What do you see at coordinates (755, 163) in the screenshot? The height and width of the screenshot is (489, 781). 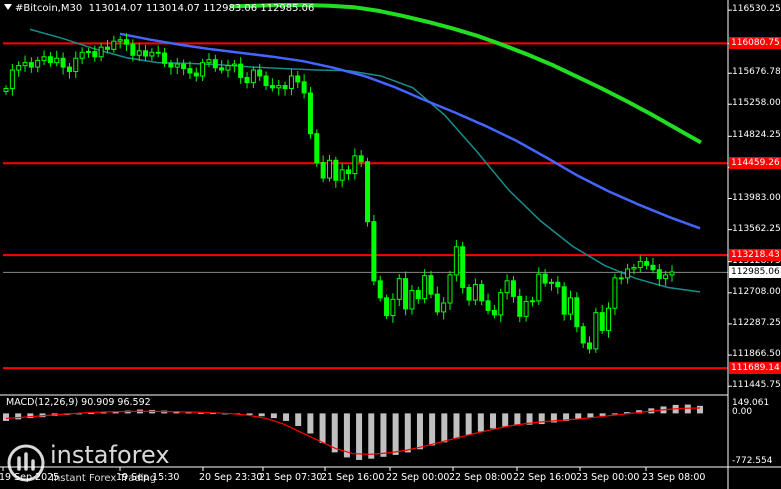 I see `level-price-badge: 114459.26` at bounding box center [755, 163].